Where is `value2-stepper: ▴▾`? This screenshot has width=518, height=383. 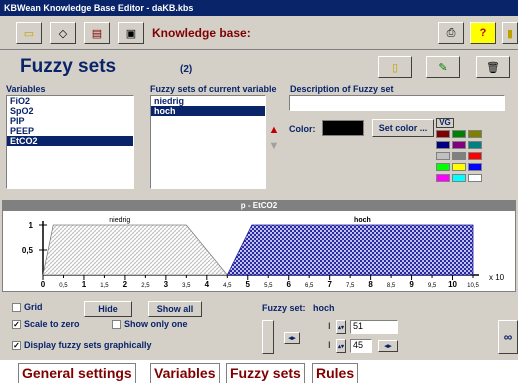 value2-stepper: ▴▾ is located at coordinates (341, 346).